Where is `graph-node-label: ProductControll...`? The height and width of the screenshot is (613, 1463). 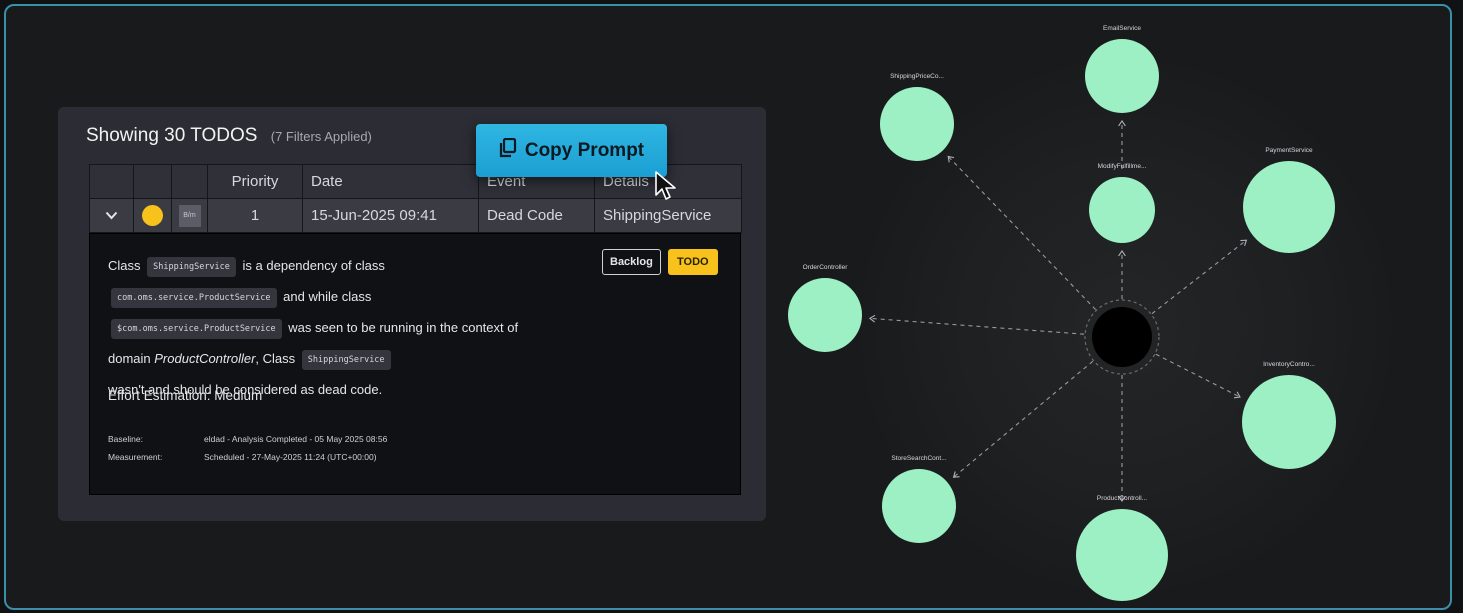 graph-node-label: ProductControll... is located at coordinates (1122, 498).